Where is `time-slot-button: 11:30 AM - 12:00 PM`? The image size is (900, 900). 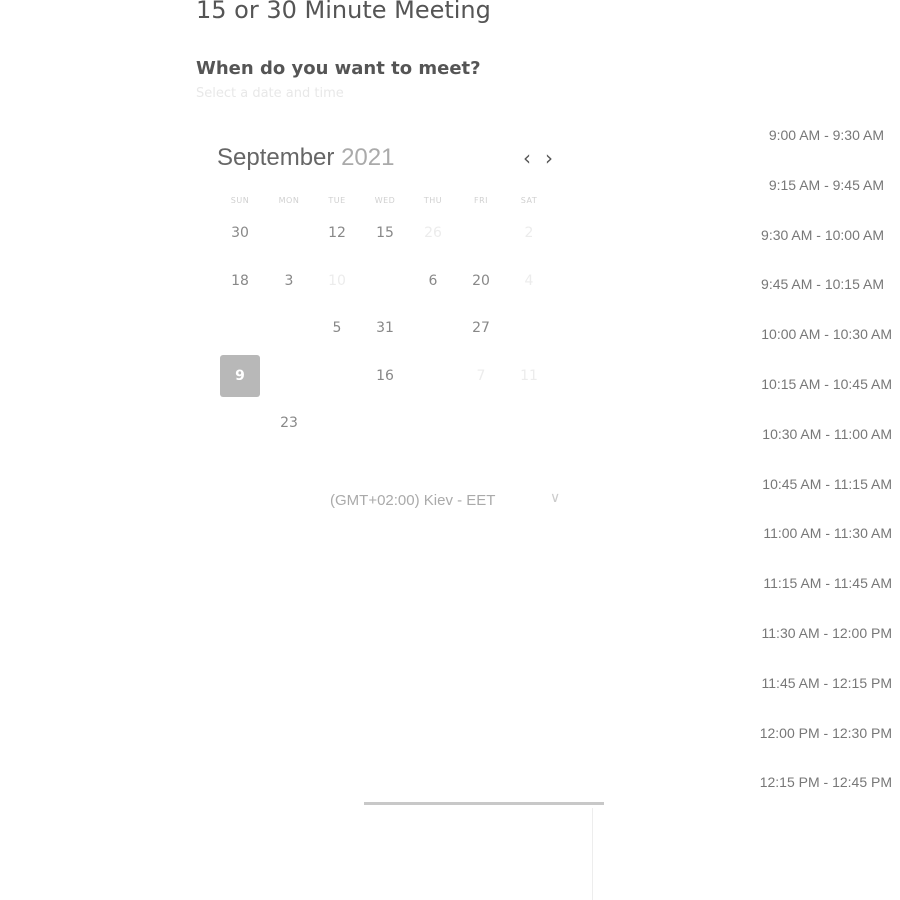 time-slot-button: 11:30 AM - 12:00 PM is located at coordinates (827, 633).